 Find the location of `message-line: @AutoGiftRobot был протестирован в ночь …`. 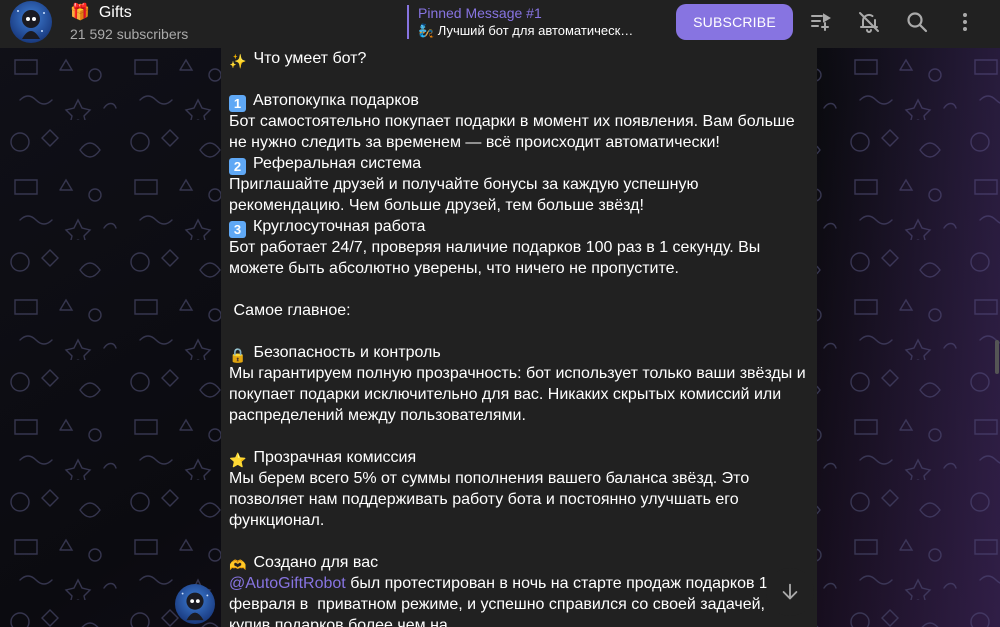

message-line: @AutoGiftRobot был протестирован в ночь … is located at coordinates (519, 583).